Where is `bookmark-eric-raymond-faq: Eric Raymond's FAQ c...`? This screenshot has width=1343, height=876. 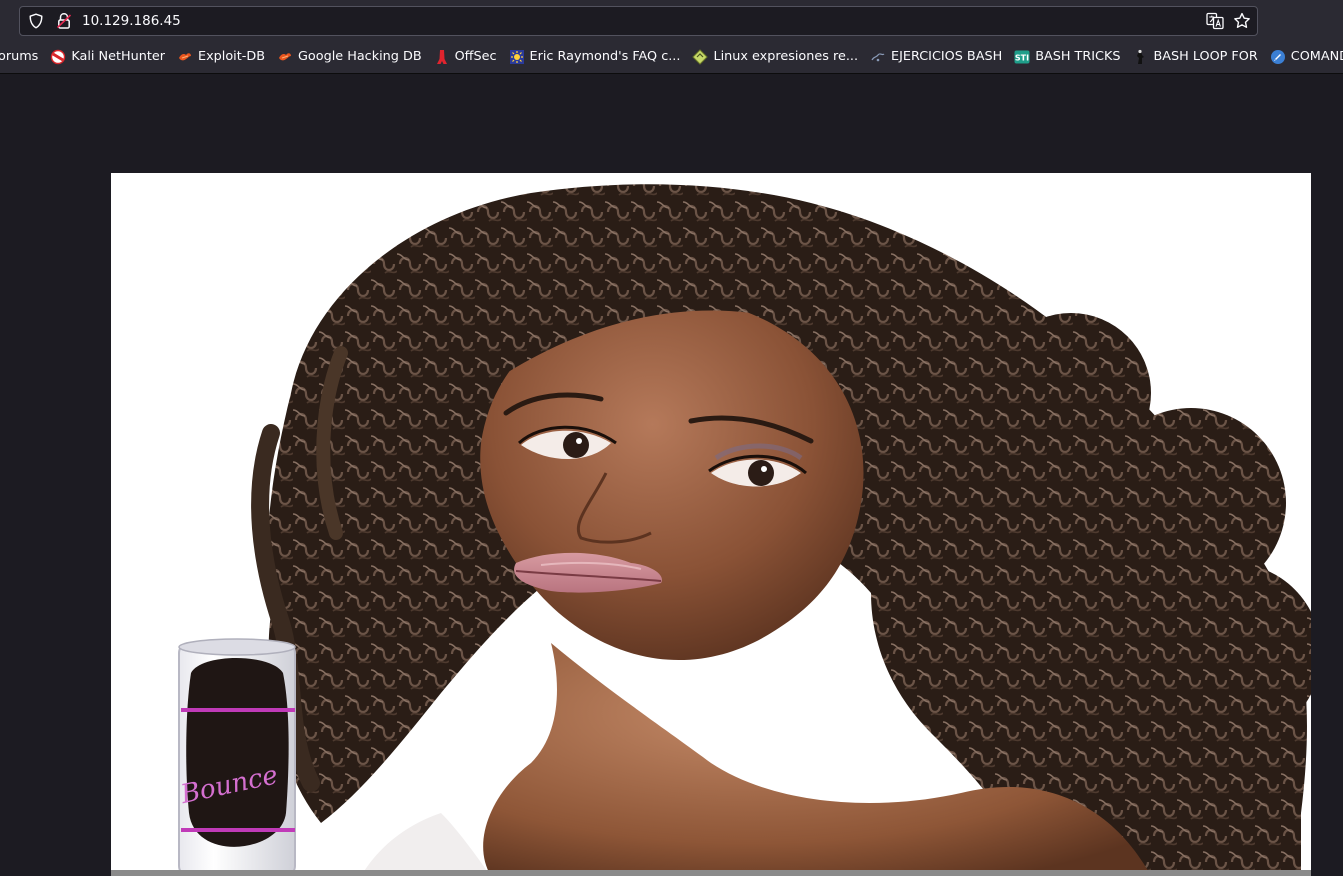
bookmark-eric-raymond-faq: Eric Raymond's FAQ c... is located at coordinates (595, 57).